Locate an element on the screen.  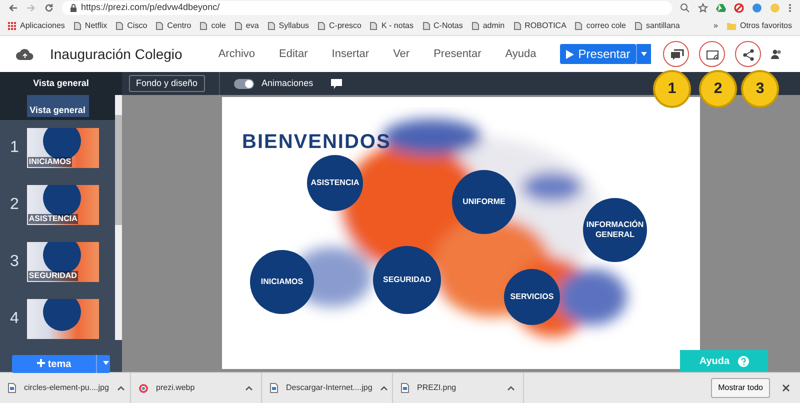
menu-item: Ver is located at coordinates (401, 54).